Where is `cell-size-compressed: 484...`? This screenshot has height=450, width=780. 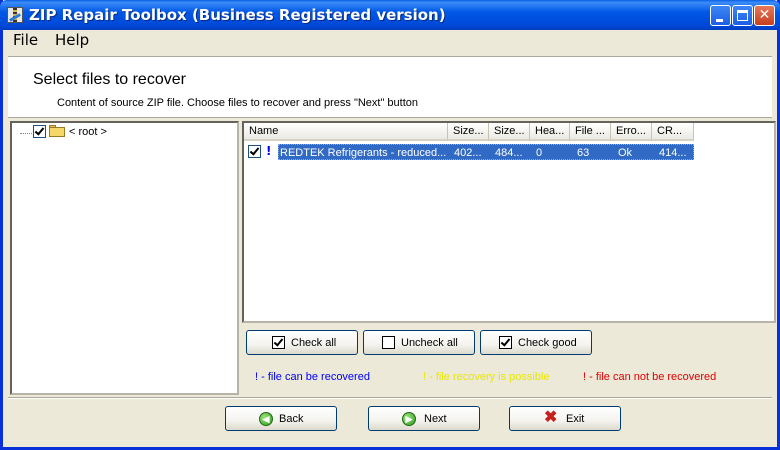 cell-size-compressed: 484... is located at coordinates (509, 153).